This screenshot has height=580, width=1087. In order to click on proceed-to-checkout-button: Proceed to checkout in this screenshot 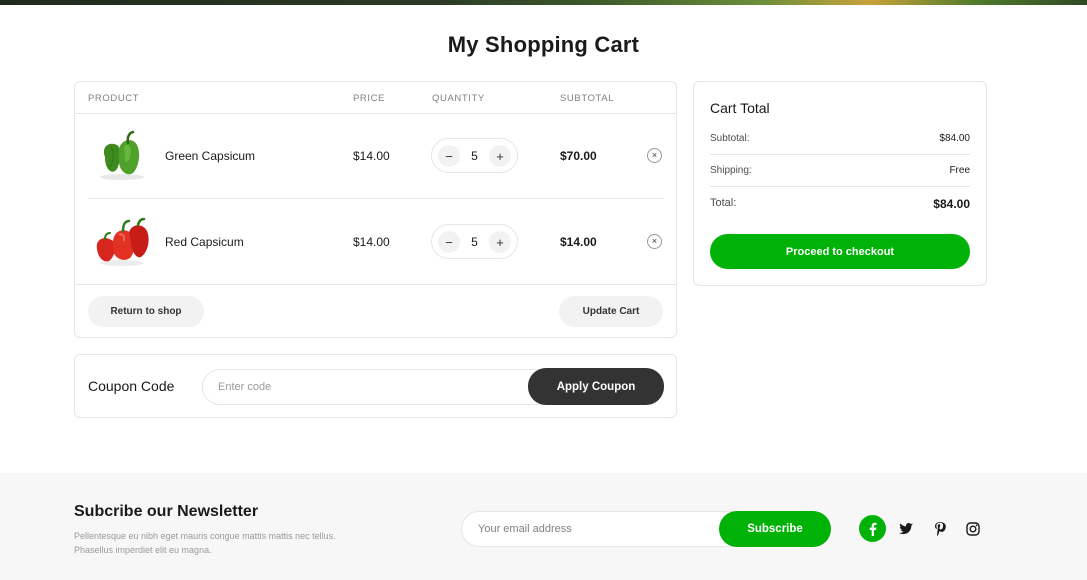, I will do `click(840, 251)`.